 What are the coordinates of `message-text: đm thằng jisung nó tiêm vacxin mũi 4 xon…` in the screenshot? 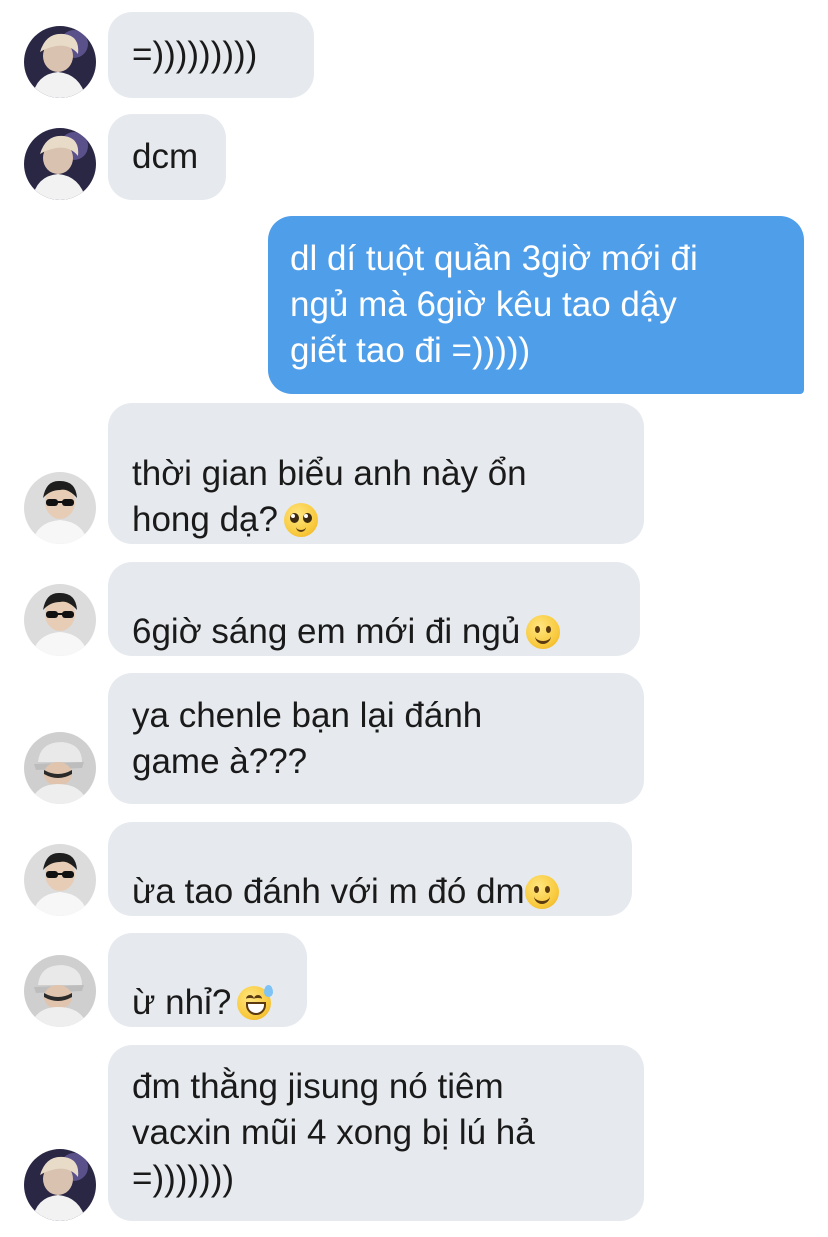 It's located at (333, 1132).